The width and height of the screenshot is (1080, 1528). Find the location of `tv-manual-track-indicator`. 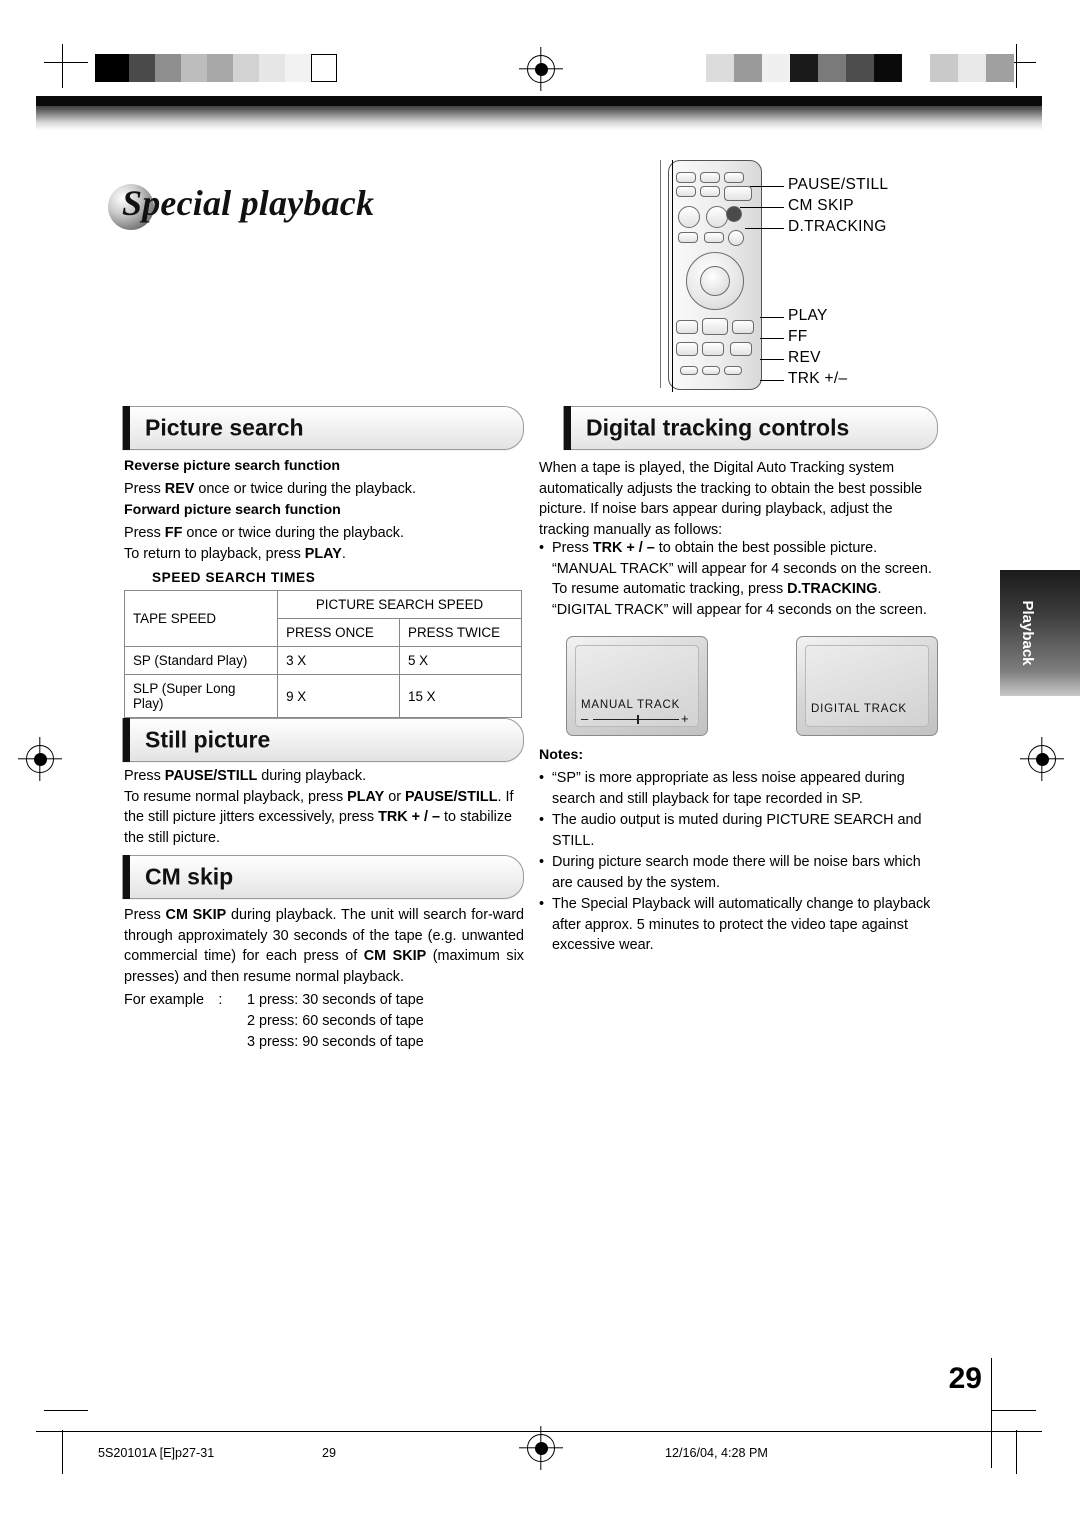

tv-manual-track-indicator is located at coordinates (638, 719).